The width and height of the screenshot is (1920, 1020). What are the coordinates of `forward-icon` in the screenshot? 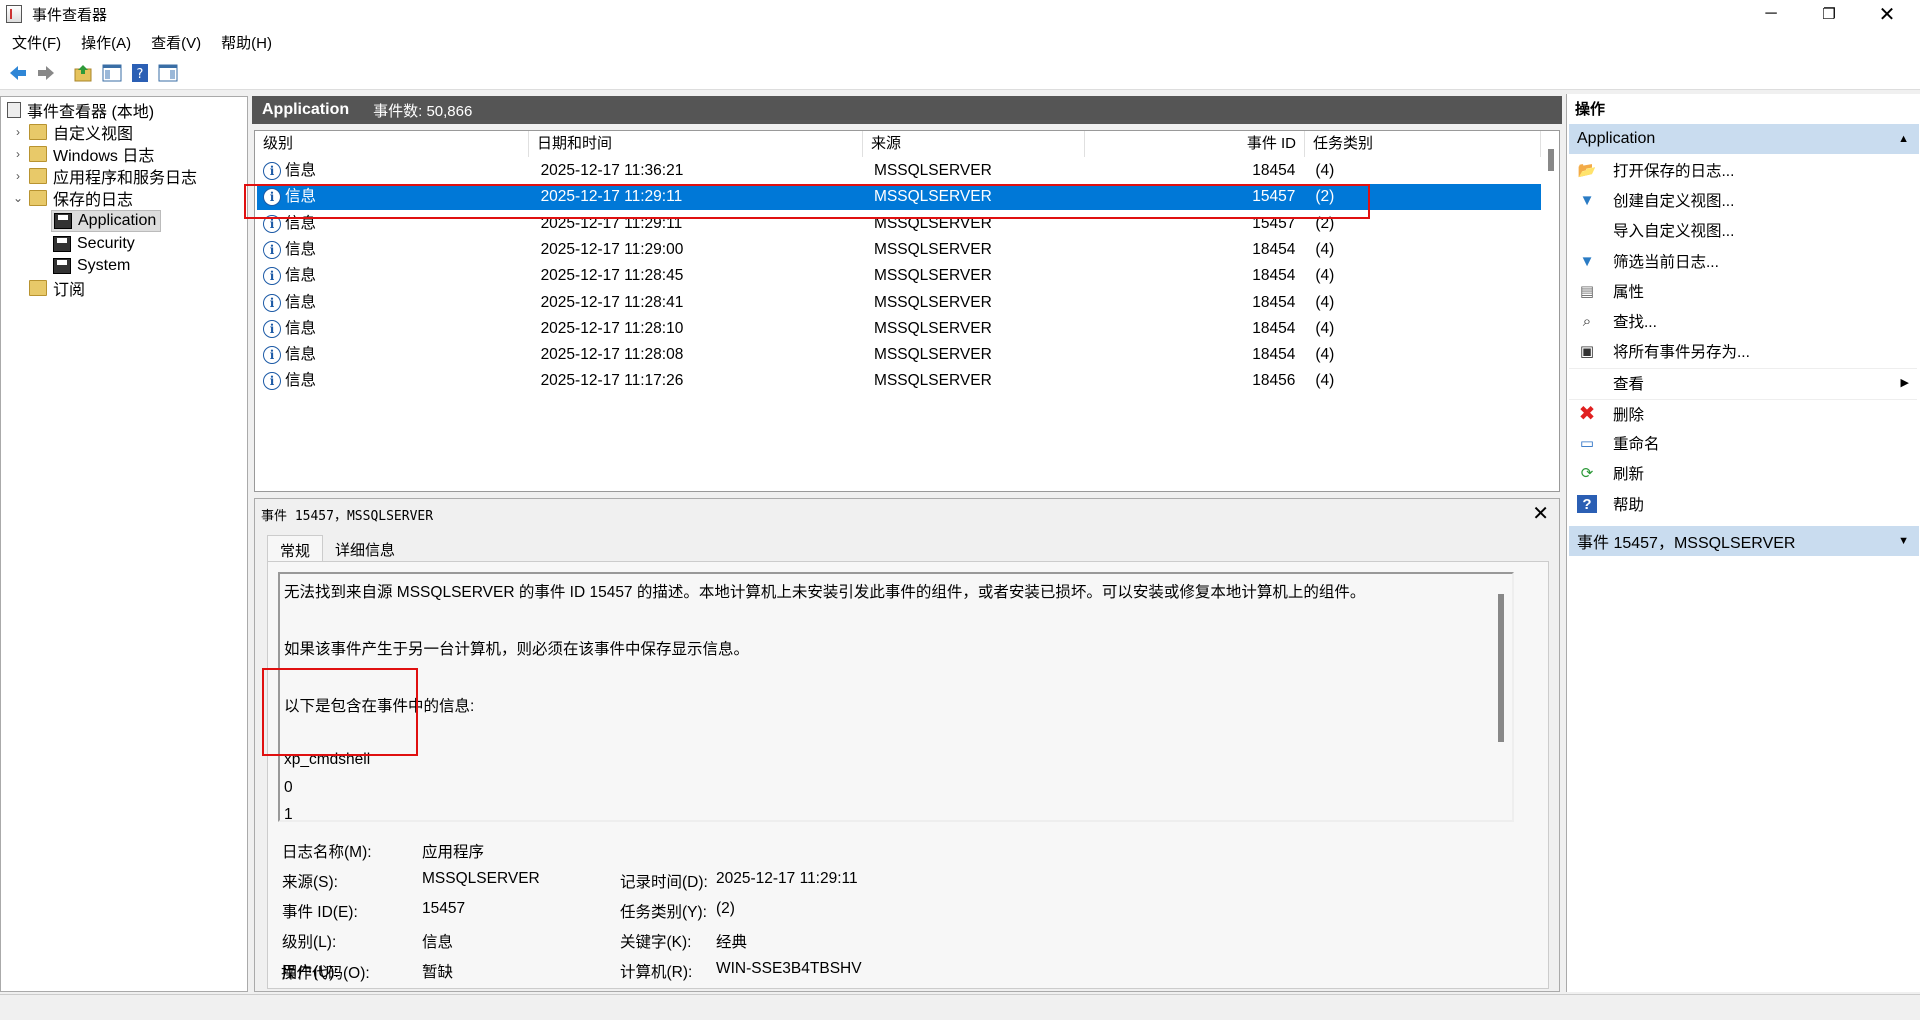 It's located at (46, 72).